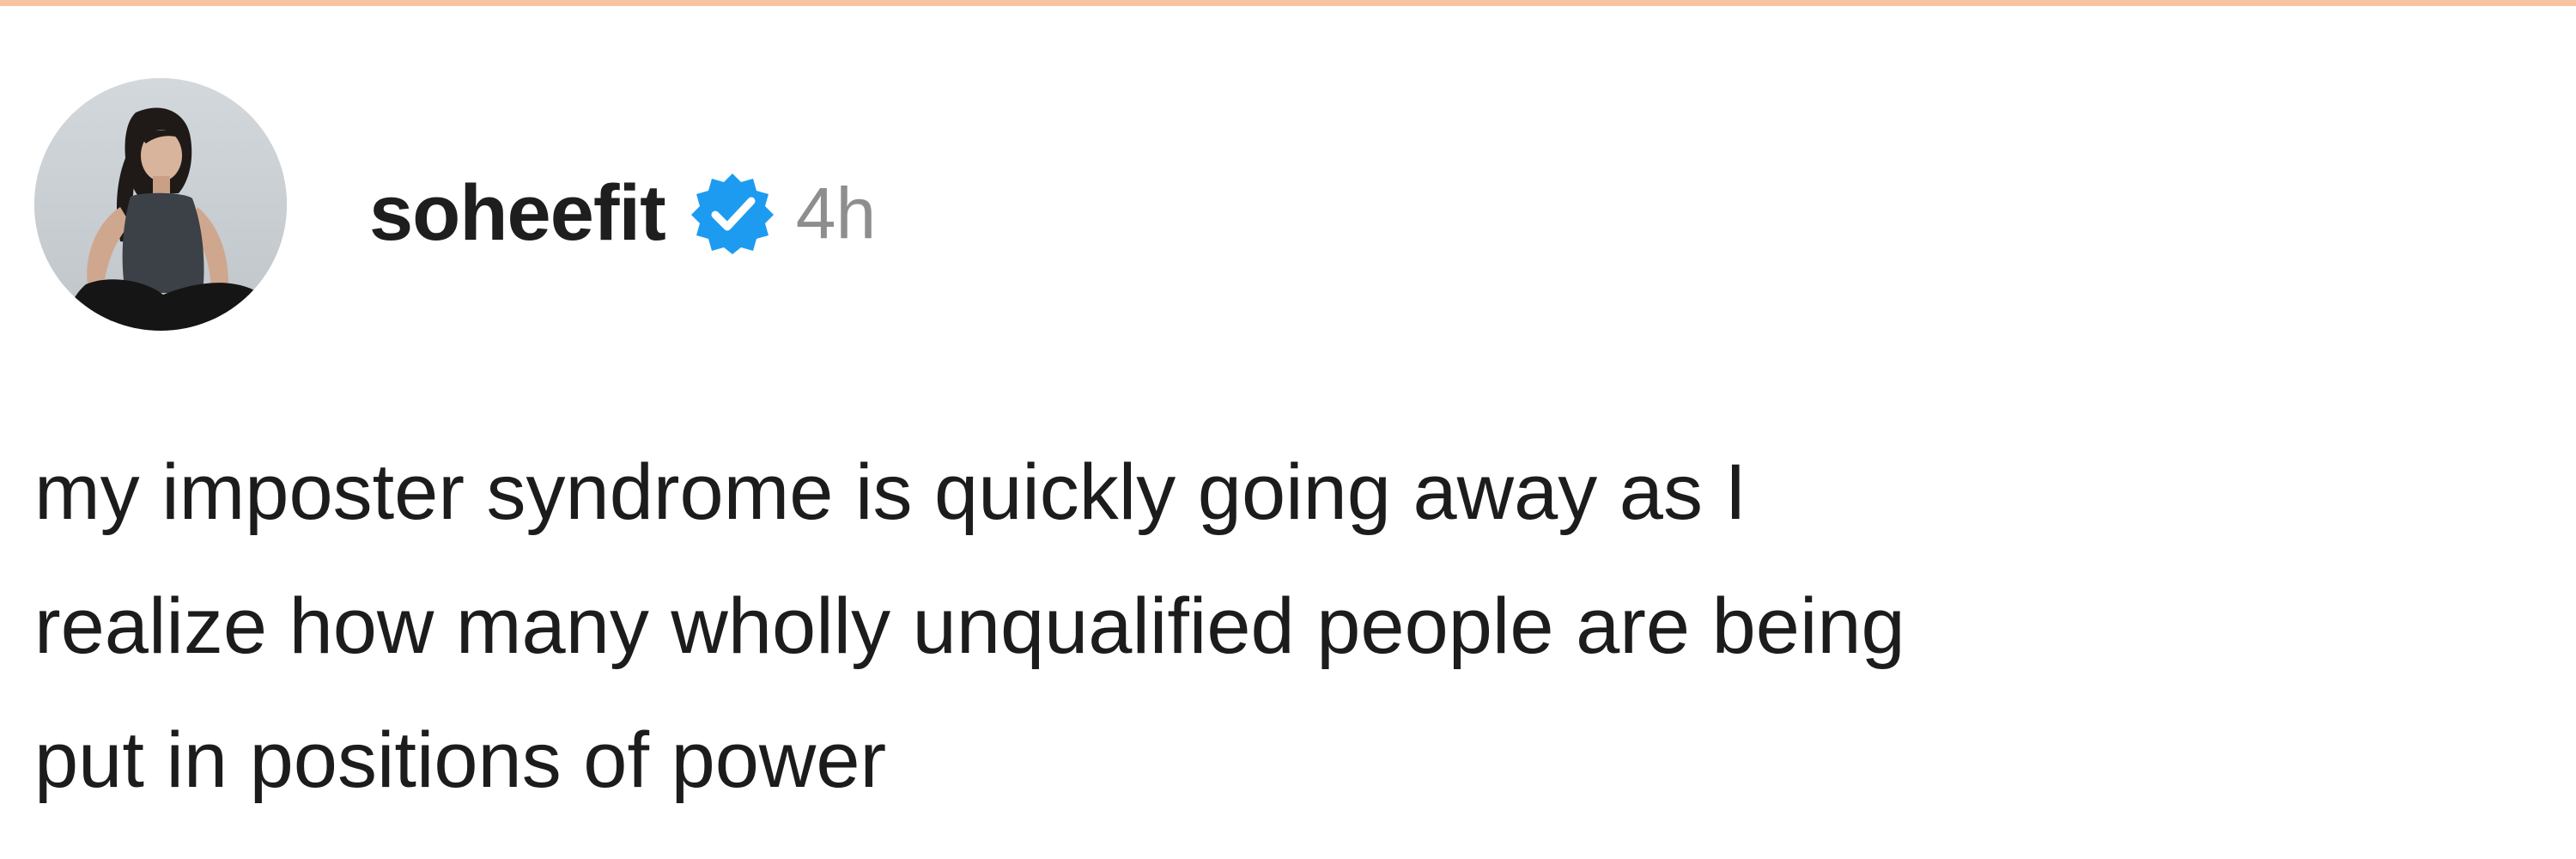 This screenshot has width=2576, height=859. I want to click on verified-badge-icon, so click(733, 213).